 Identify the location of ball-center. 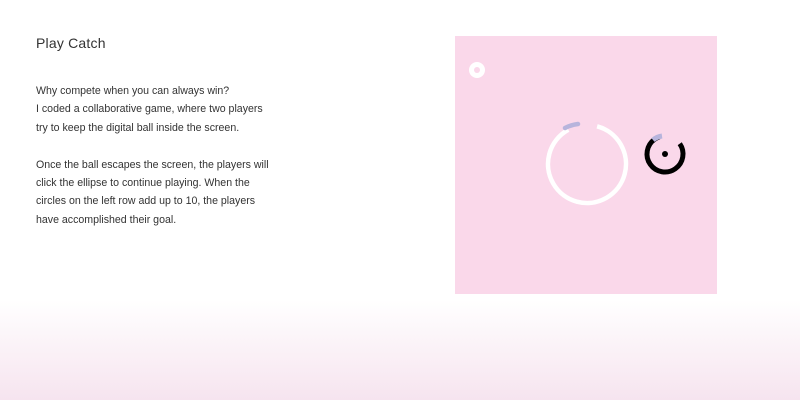
(665, 154).